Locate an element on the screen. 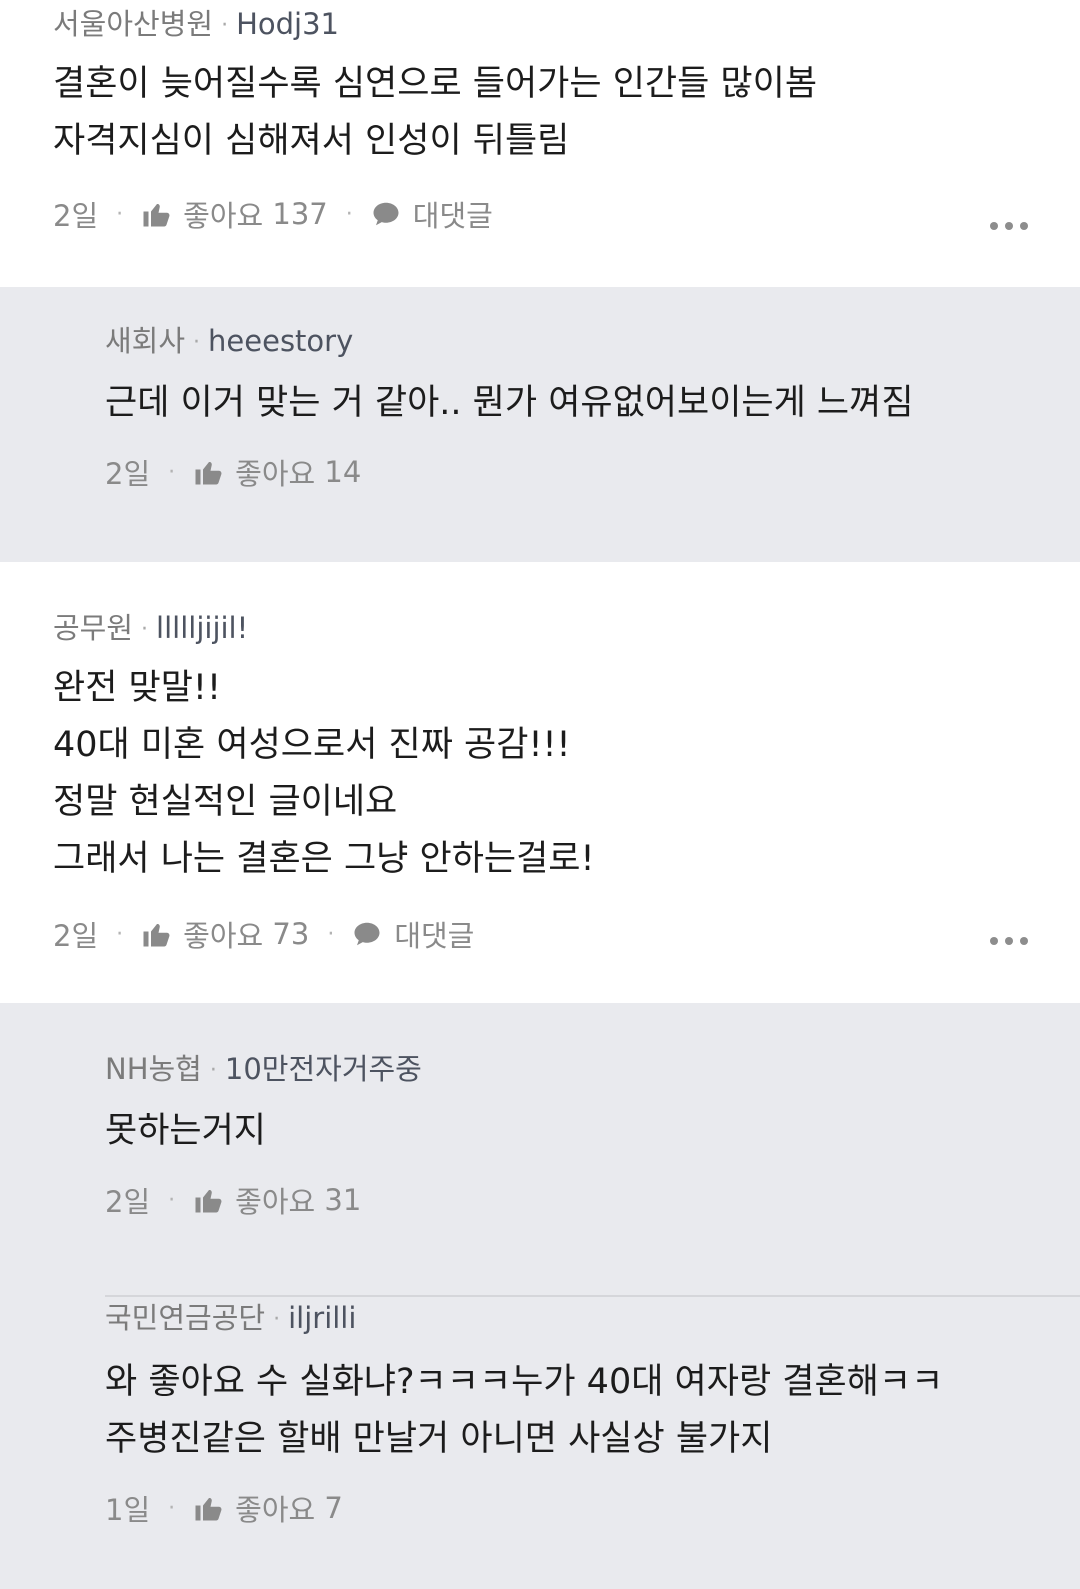 The width and height of the screenshot is (1080, 1589). comment-line: 와 좋아요 수 실화냐?ㅋㅋㅋ누가 40대 여자랑 결혼해ㅋㅋ is located at coordinates (524, 1382).